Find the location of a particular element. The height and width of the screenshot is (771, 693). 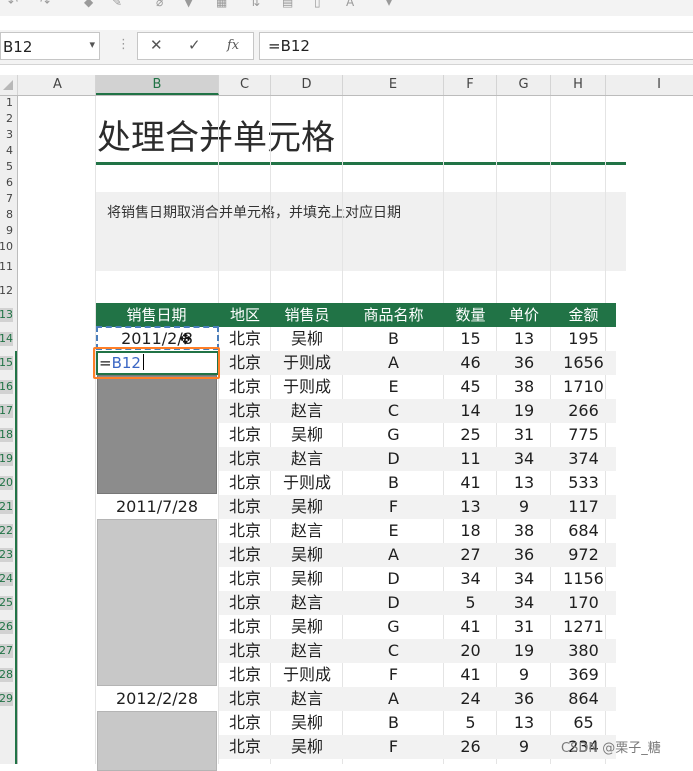

table-cell: 775 is located at coordinates (583, 435).